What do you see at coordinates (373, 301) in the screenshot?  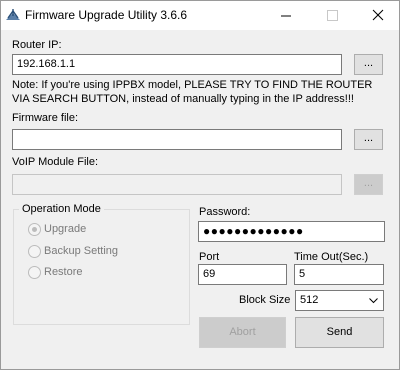 I see `chevron-down-icon` at bounding box center [373, 301].